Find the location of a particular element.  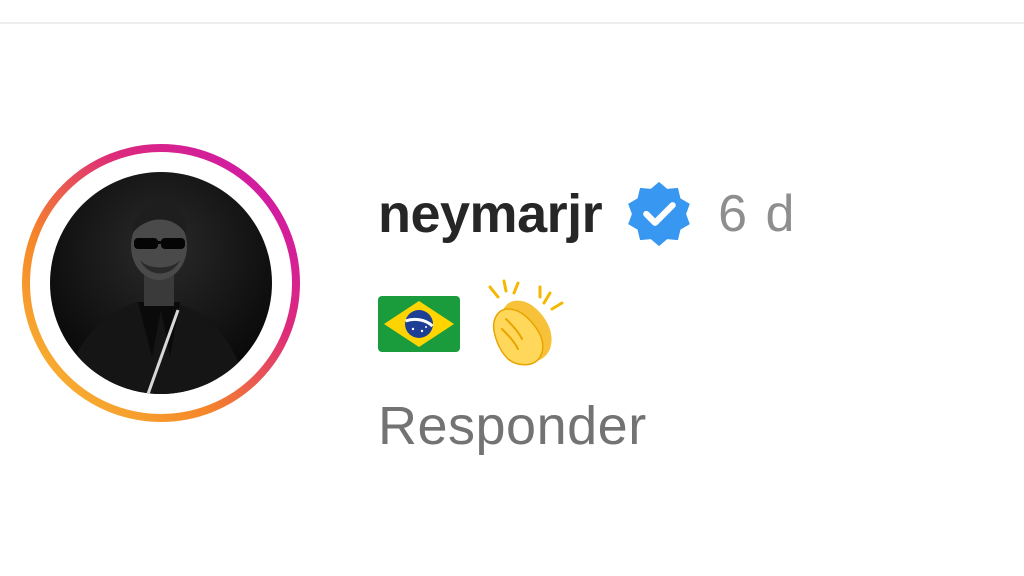

clapping-hands-icon is located at coordinates (526, 322).